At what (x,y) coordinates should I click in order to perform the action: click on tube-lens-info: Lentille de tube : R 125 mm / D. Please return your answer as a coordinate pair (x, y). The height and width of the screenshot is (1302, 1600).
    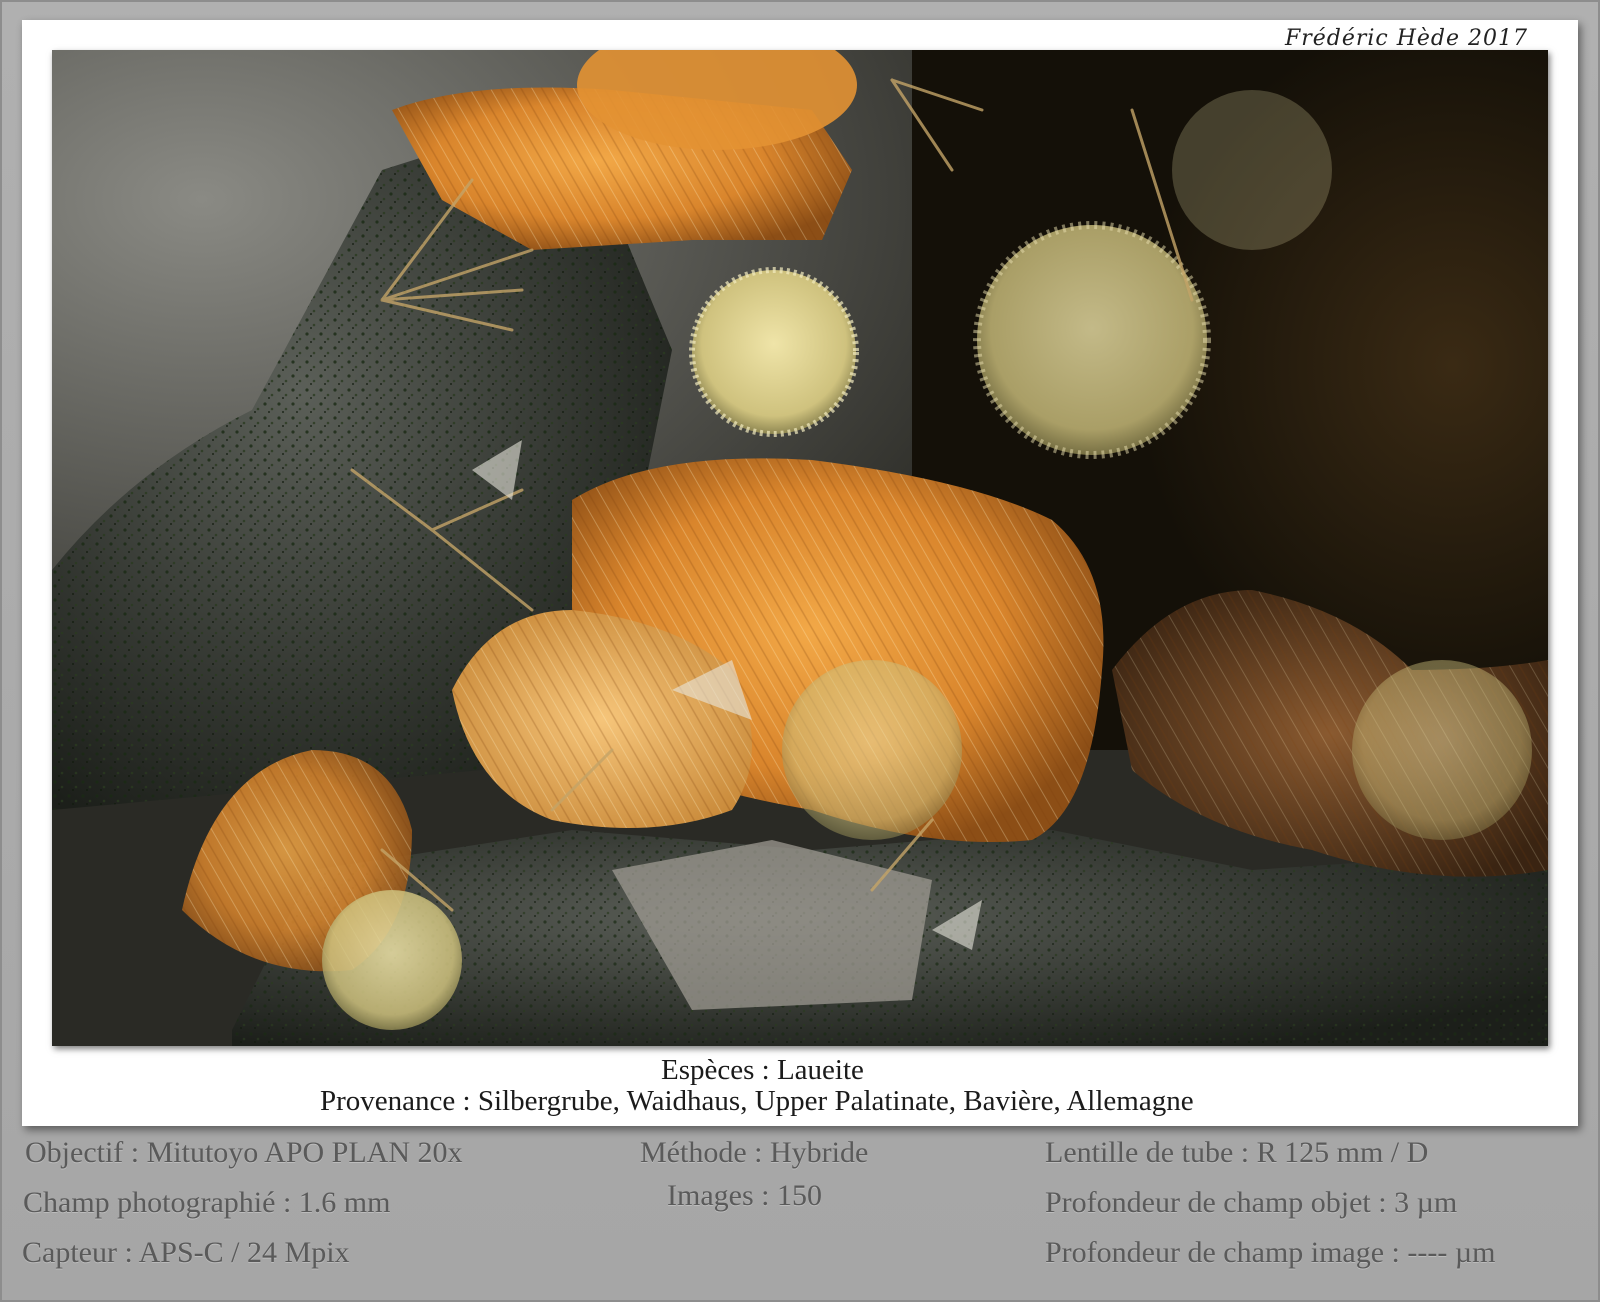
    Looking at the image, I should click on (1237, 1152).